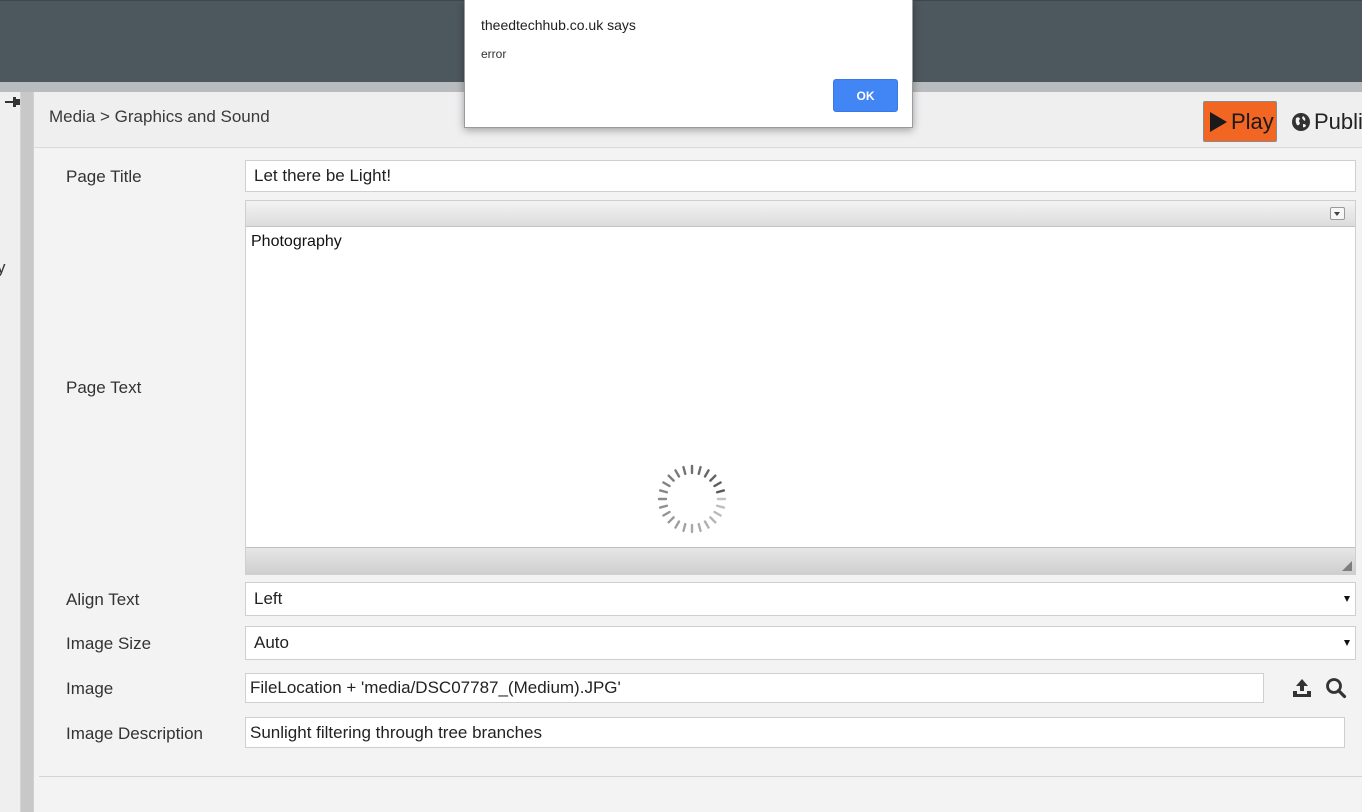 The height and width of the screenshot is (812, 1362). I want to click on resize-grip-icon, so click(1347, 566).